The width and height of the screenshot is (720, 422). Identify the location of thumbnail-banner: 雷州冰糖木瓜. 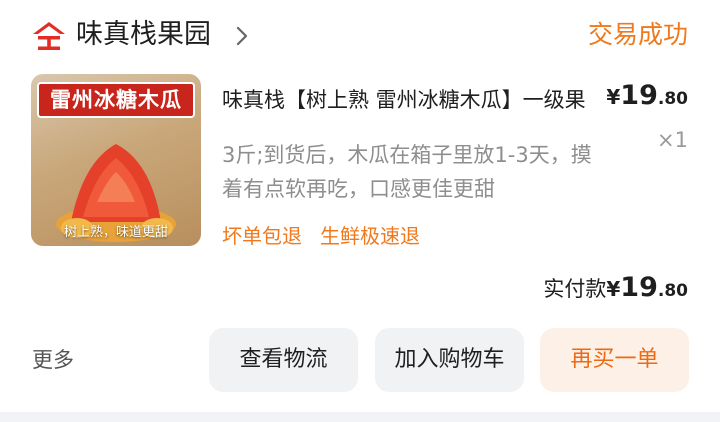
(116, 100).